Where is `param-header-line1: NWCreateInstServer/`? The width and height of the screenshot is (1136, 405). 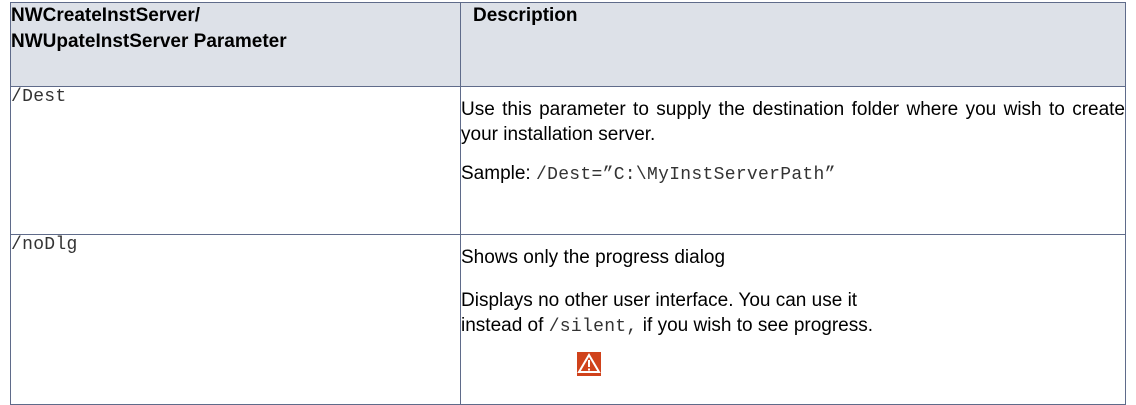
param-header-line1: NWCreateInstServer/ is located at coordinates (106, 15).